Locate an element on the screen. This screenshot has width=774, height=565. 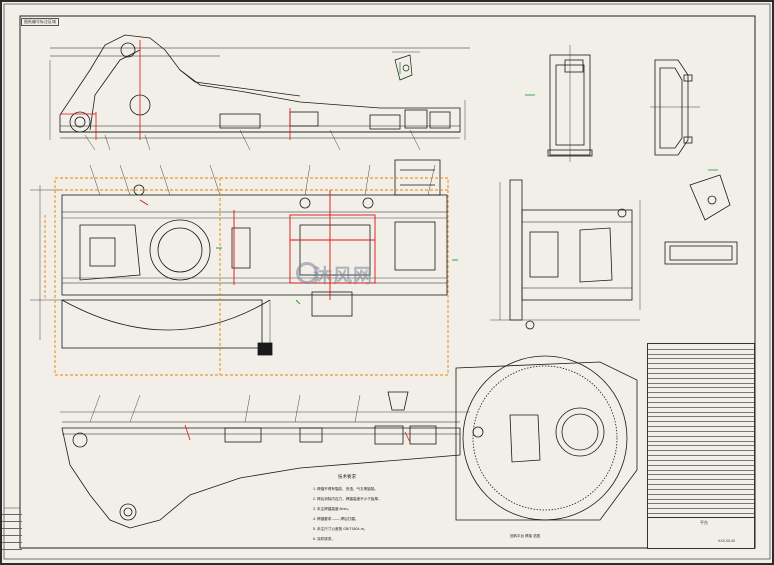
detail-view-a is located at coordinates (406, 66).